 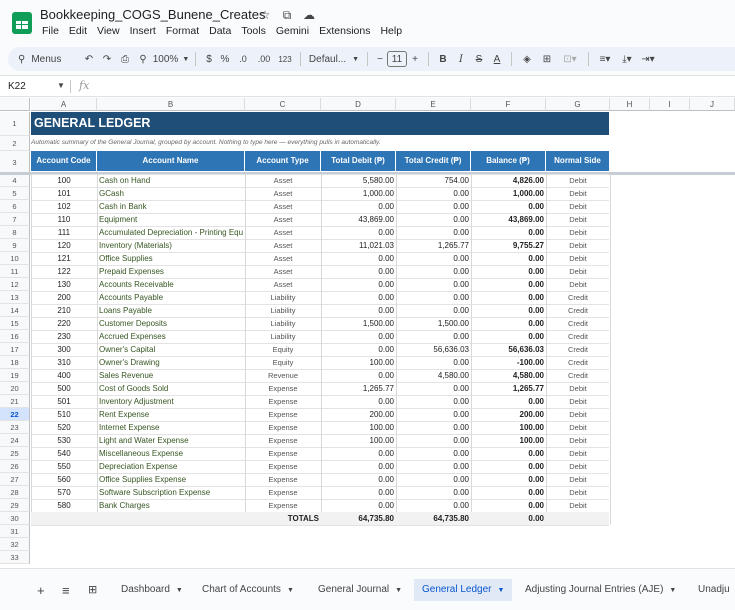 What do you see at coordinates (391, 31) in the screenshot?
I see `menu-help: Help` at bounding box center [391, 31].